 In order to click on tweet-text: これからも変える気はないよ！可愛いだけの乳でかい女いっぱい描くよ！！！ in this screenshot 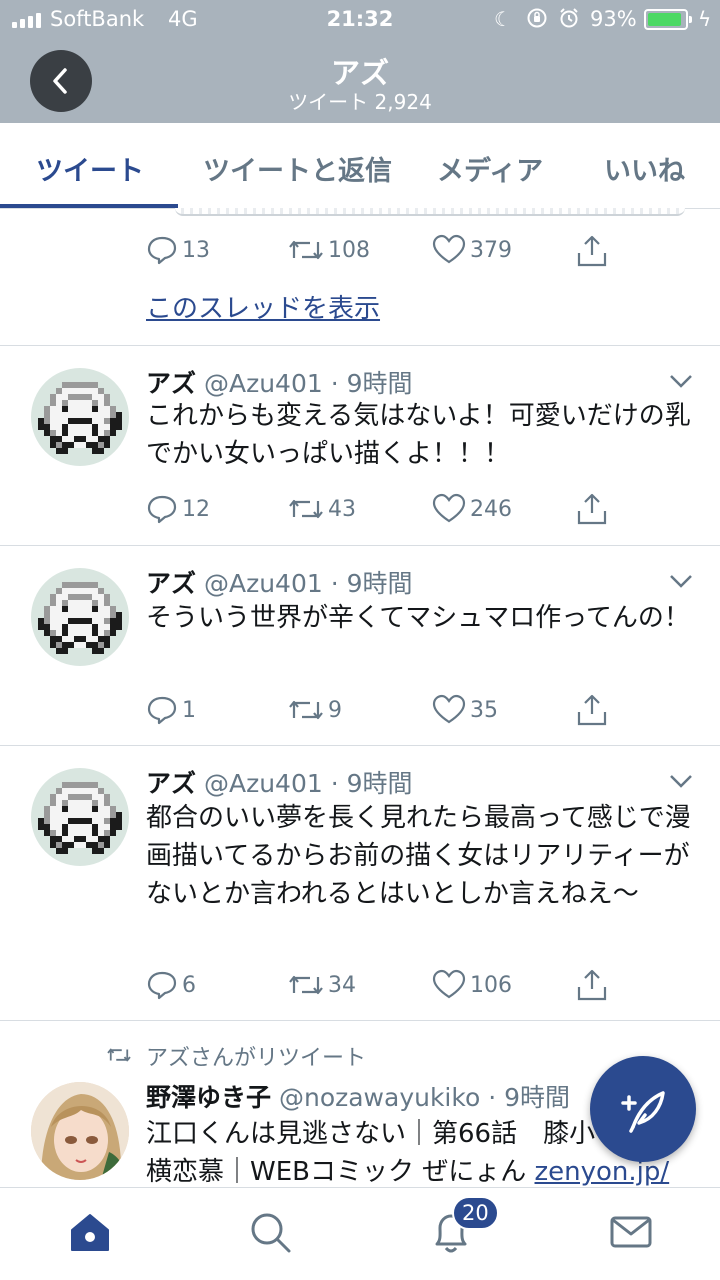, I will do `click(418, 435)`.